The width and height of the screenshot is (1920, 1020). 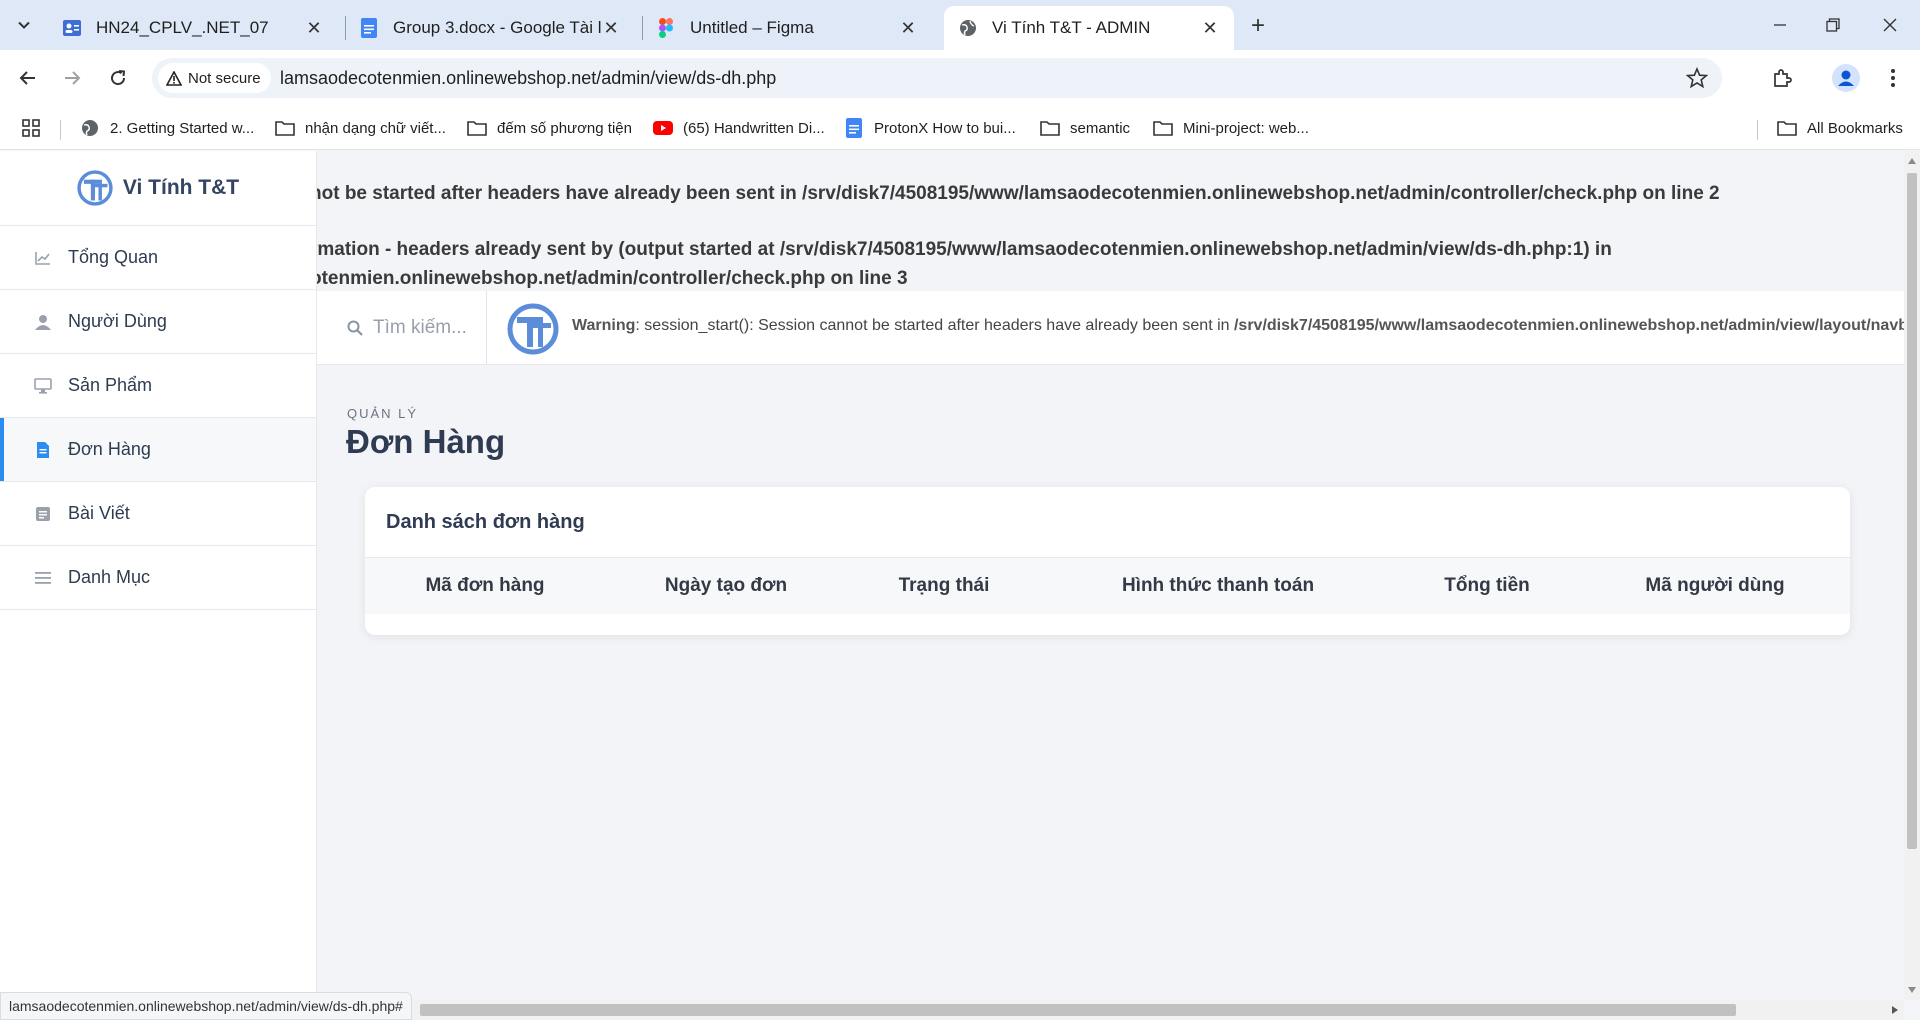 I want to click on tab-title: Group 3.docx - Google Tài liệu, so click(x=497, y=27).